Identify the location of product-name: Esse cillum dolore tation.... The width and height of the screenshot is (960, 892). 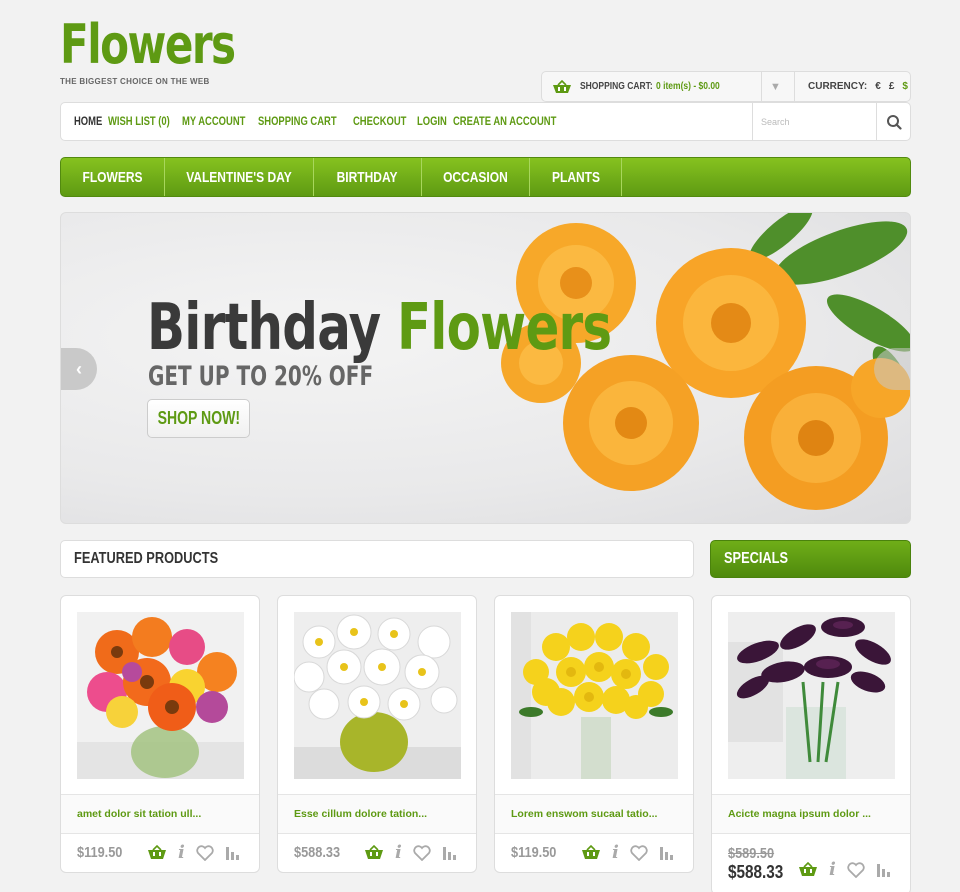
(377, 814).